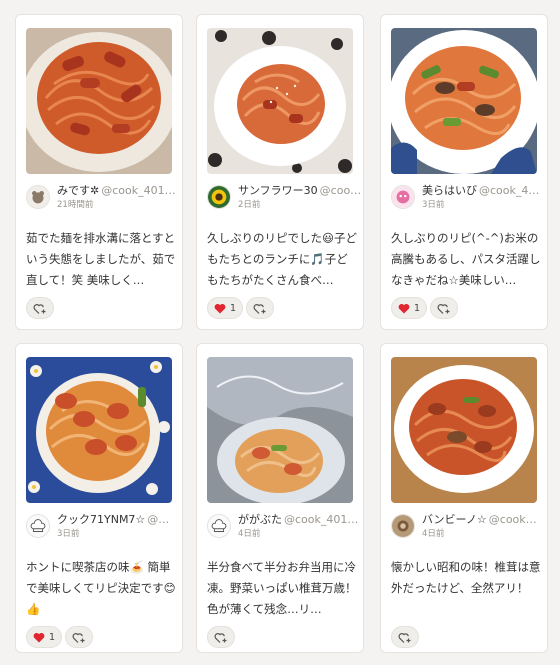  Describe the element at coordinates (403, 197) in the screenshot. I see `pink-character-avatar` at that location.